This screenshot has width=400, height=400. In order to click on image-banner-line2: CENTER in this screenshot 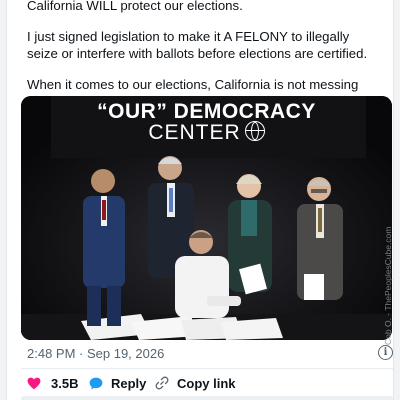, I will do `click(206, 133)`.